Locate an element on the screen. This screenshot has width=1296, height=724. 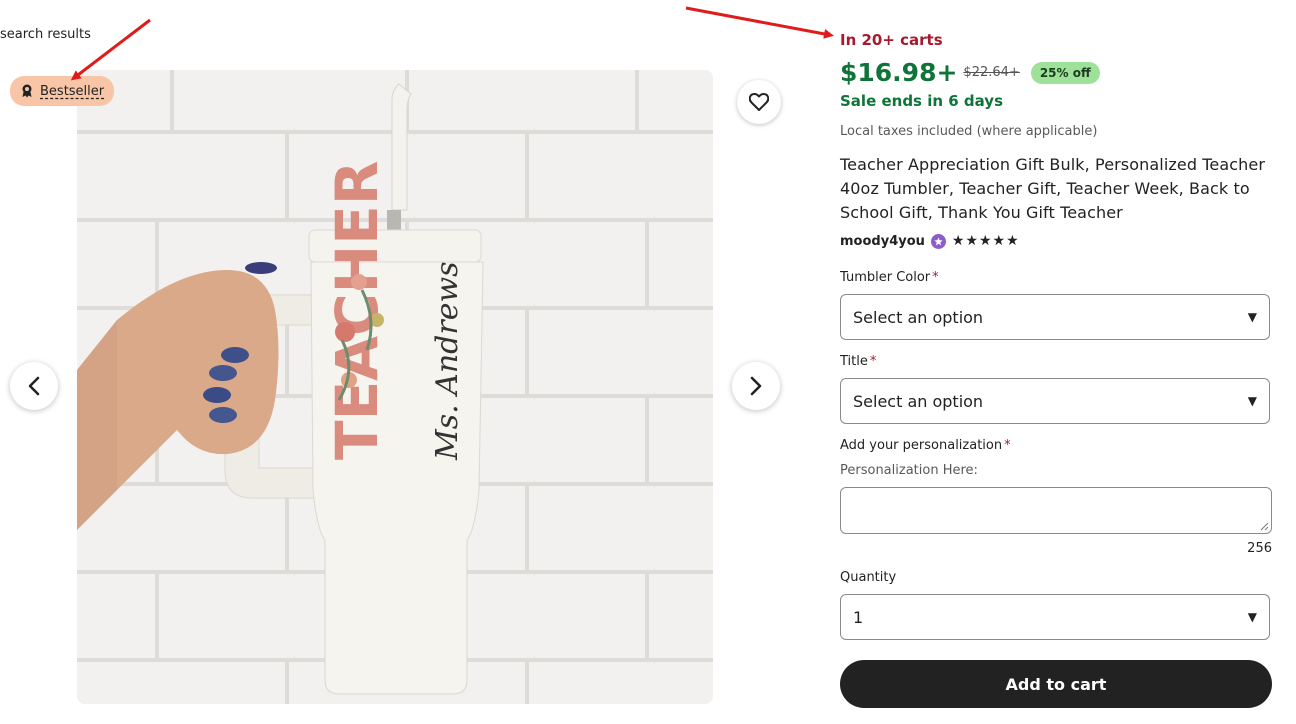
seller-row: moody4you ★★★★★ is located at coordinates (930, 241).